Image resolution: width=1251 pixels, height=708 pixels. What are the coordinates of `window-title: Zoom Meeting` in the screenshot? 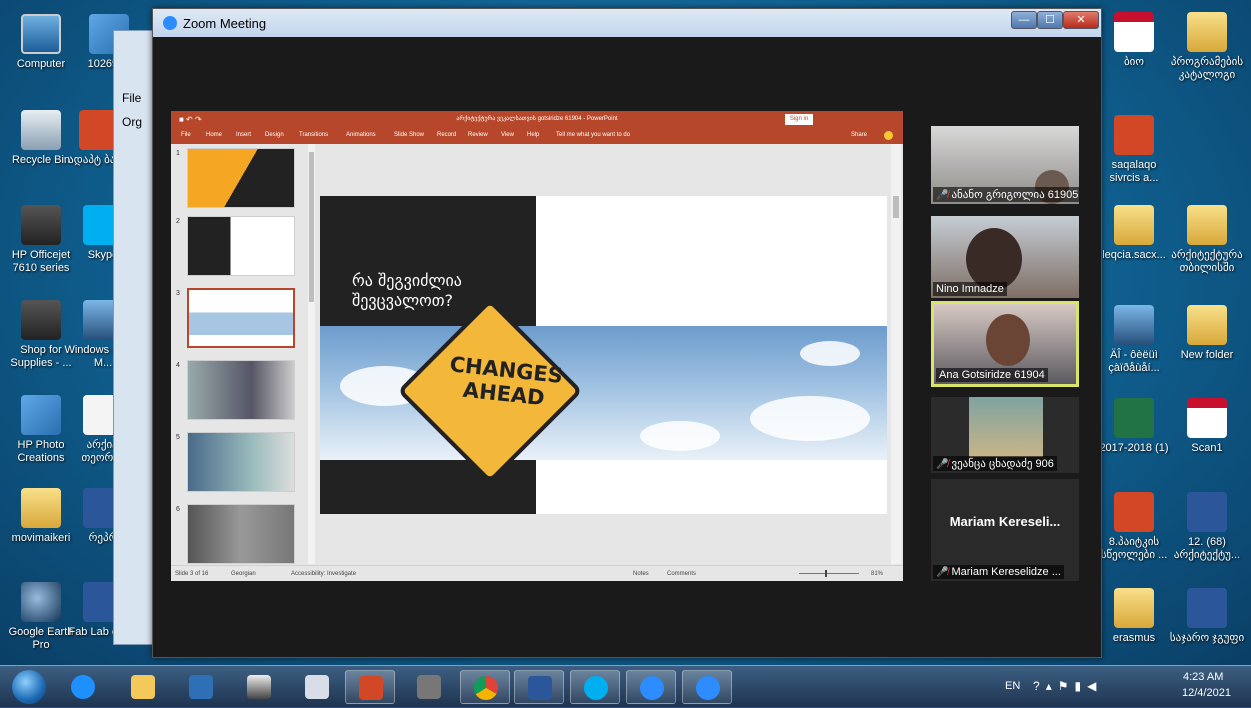 It's located at (225, 23).